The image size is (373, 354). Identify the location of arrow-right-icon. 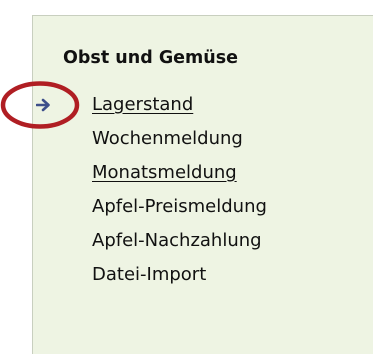
(43, 105).